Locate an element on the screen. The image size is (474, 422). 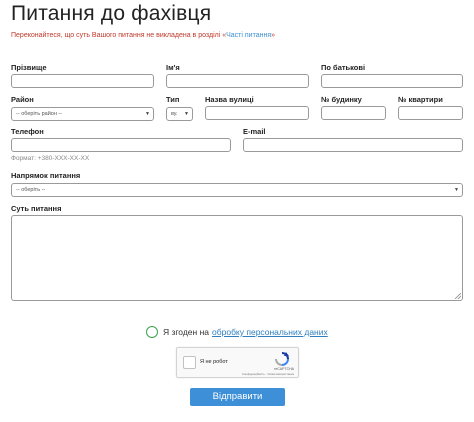
direction-select: -- оберіть -- ▼ is located at coordinates (237, 190).